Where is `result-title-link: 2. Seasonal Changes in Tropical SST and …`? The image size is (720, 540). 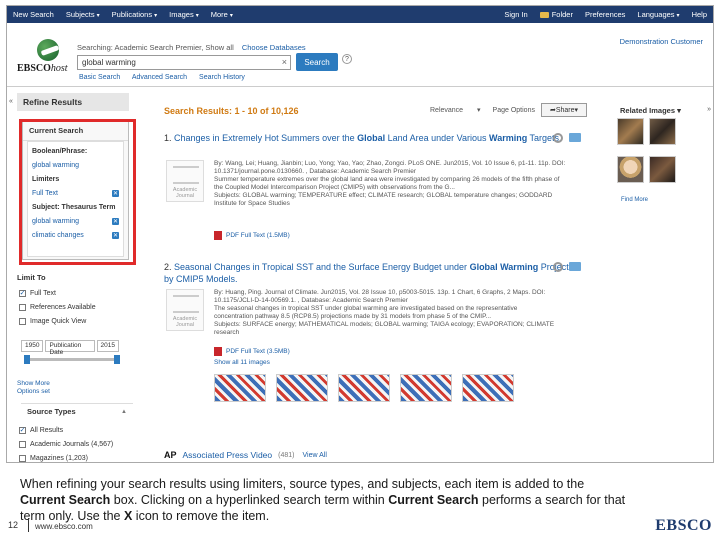
result-title-link: 2. Seasonal Changes in Tropical SST and … is located at coordinates (376, 273).